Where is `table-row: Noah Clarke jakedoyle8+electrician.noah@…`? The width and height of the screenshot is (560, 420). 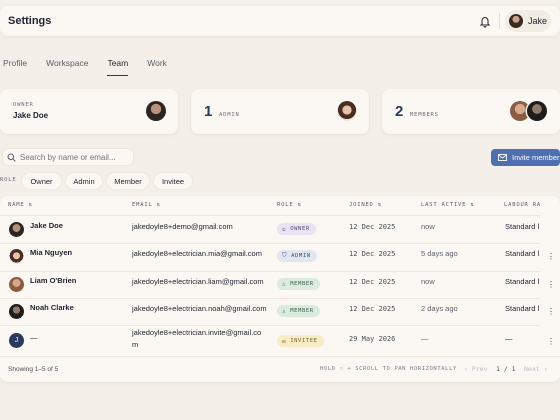
table-row: Noah Clarke jakedoyle8+electrician.noah@… is located at coordinates (280, 311).